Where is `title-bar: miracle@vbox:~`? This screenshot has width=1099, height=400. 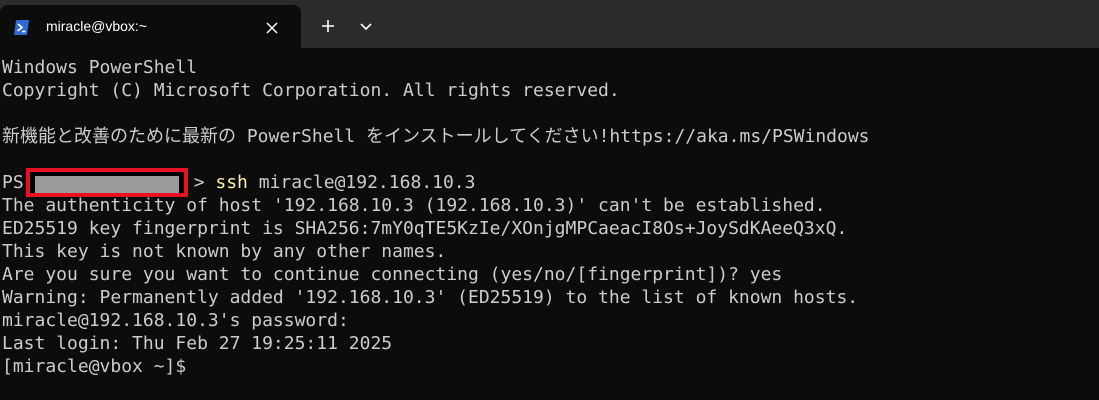 title-bar: miracle@vbox:~ is located at coordinates (549, 24).